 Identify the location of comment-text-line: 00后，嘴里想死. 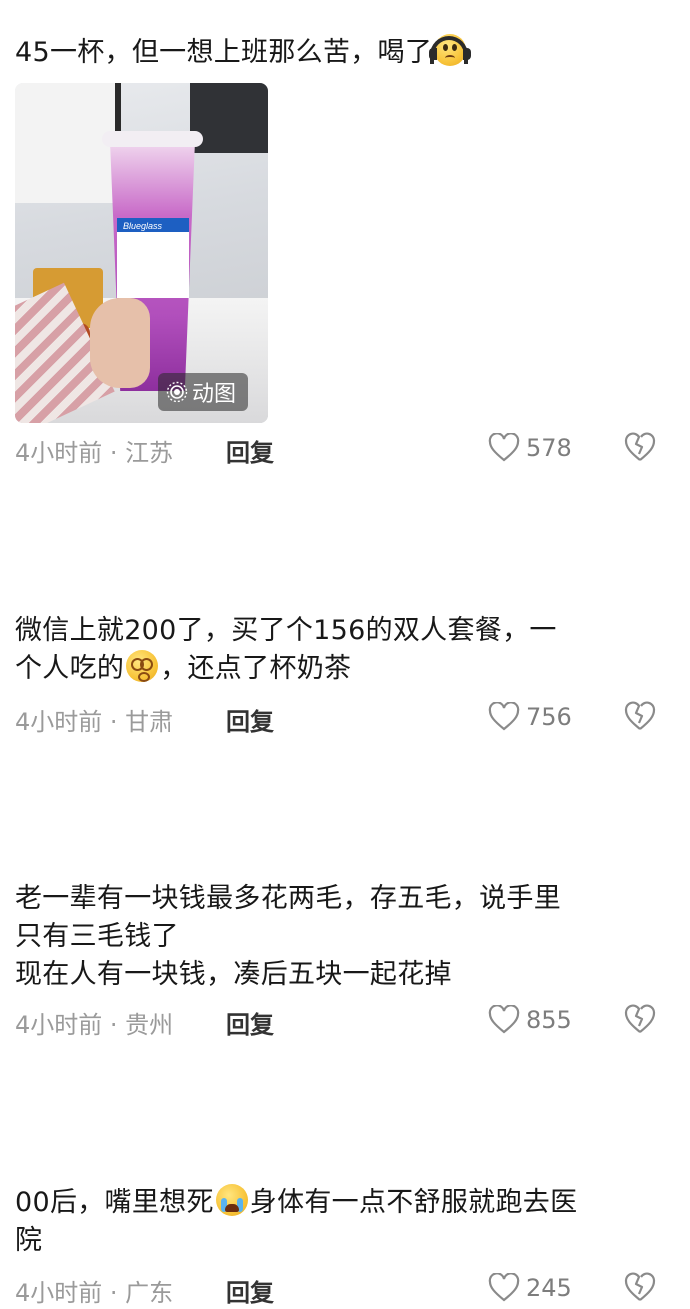
(114, 1202).